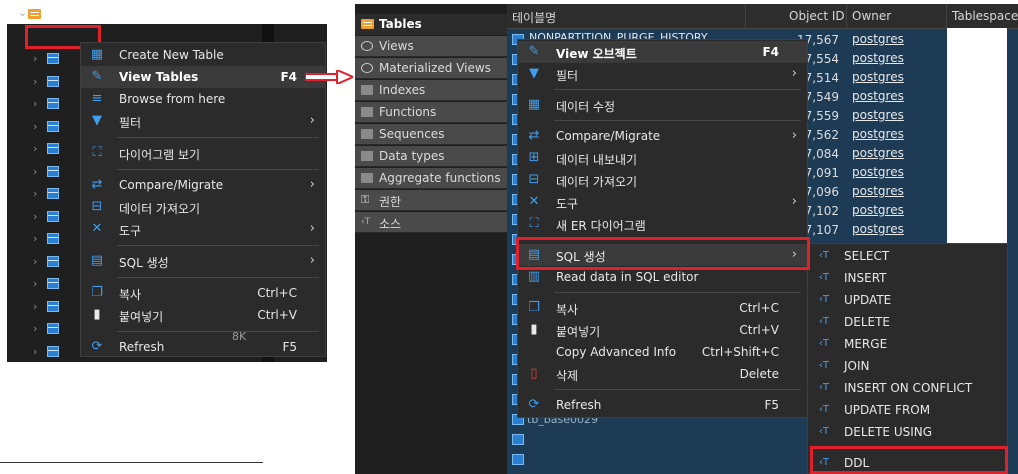 The height and width of the screenshot is (474, 1018). What do you see at coordinates (907, 322) in the screenshot?
I see `submenu-item-delete: ‹T DELETE` at bounding box center [907, 322].